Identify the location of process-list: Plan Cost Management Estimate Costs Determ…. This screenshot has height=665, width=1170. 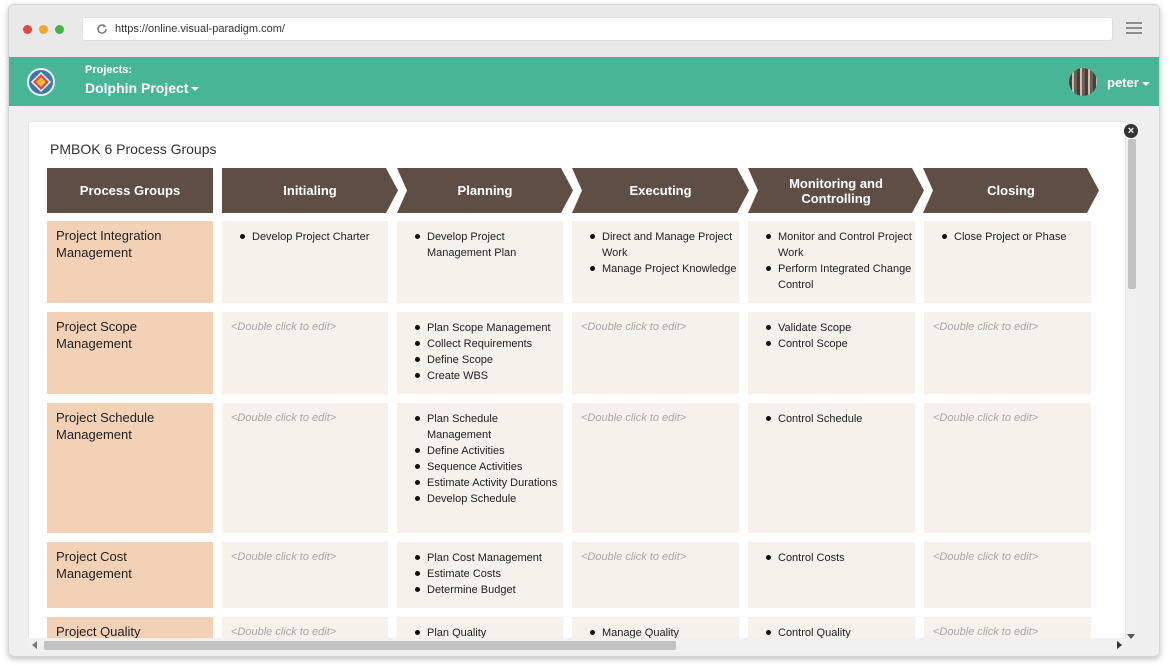
(480, 570).